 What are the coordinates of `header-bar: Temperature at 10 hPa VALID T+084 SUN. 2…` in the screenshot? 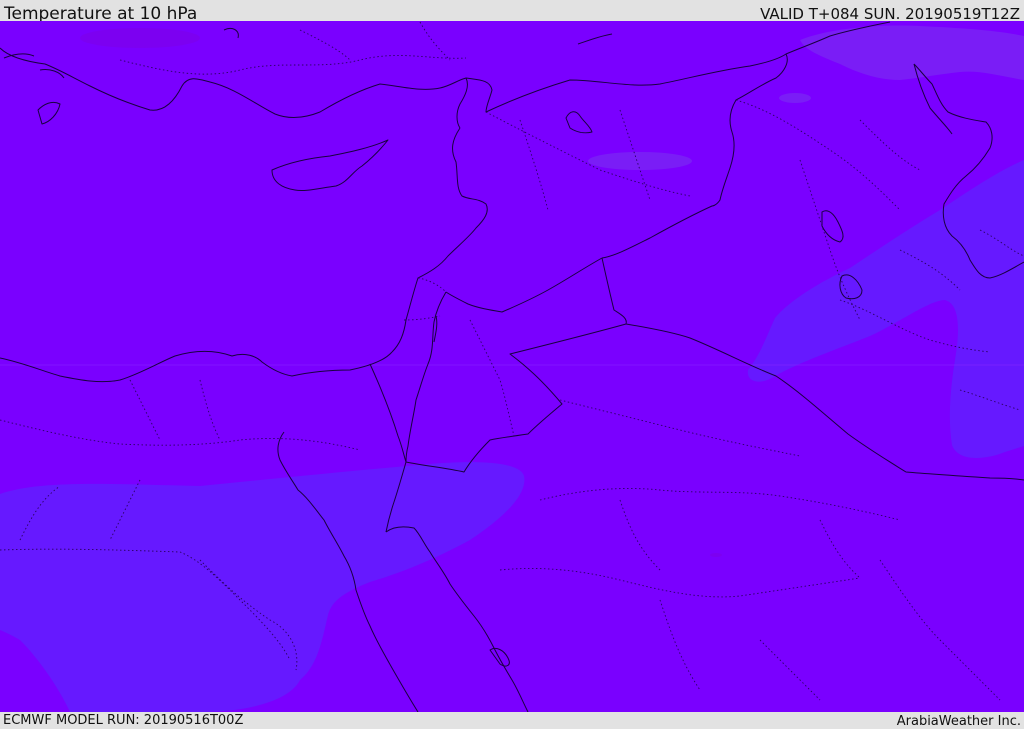 It's located at (512, 12).